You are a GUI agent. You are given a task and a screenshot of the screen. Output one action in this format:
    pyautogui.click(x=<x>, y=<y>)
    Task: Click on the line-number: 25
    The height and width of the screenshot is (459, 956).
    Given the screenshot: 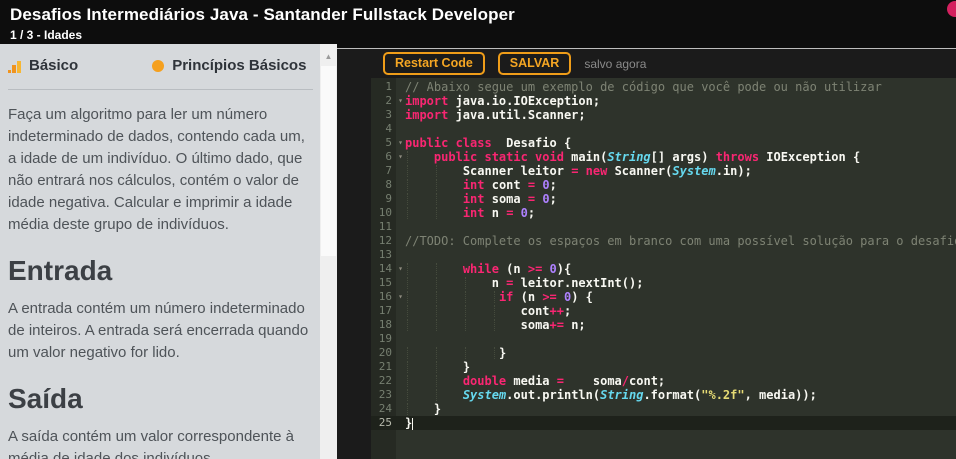 What is the action you would take?
    pyautogui.click(x=383, y=423)
    